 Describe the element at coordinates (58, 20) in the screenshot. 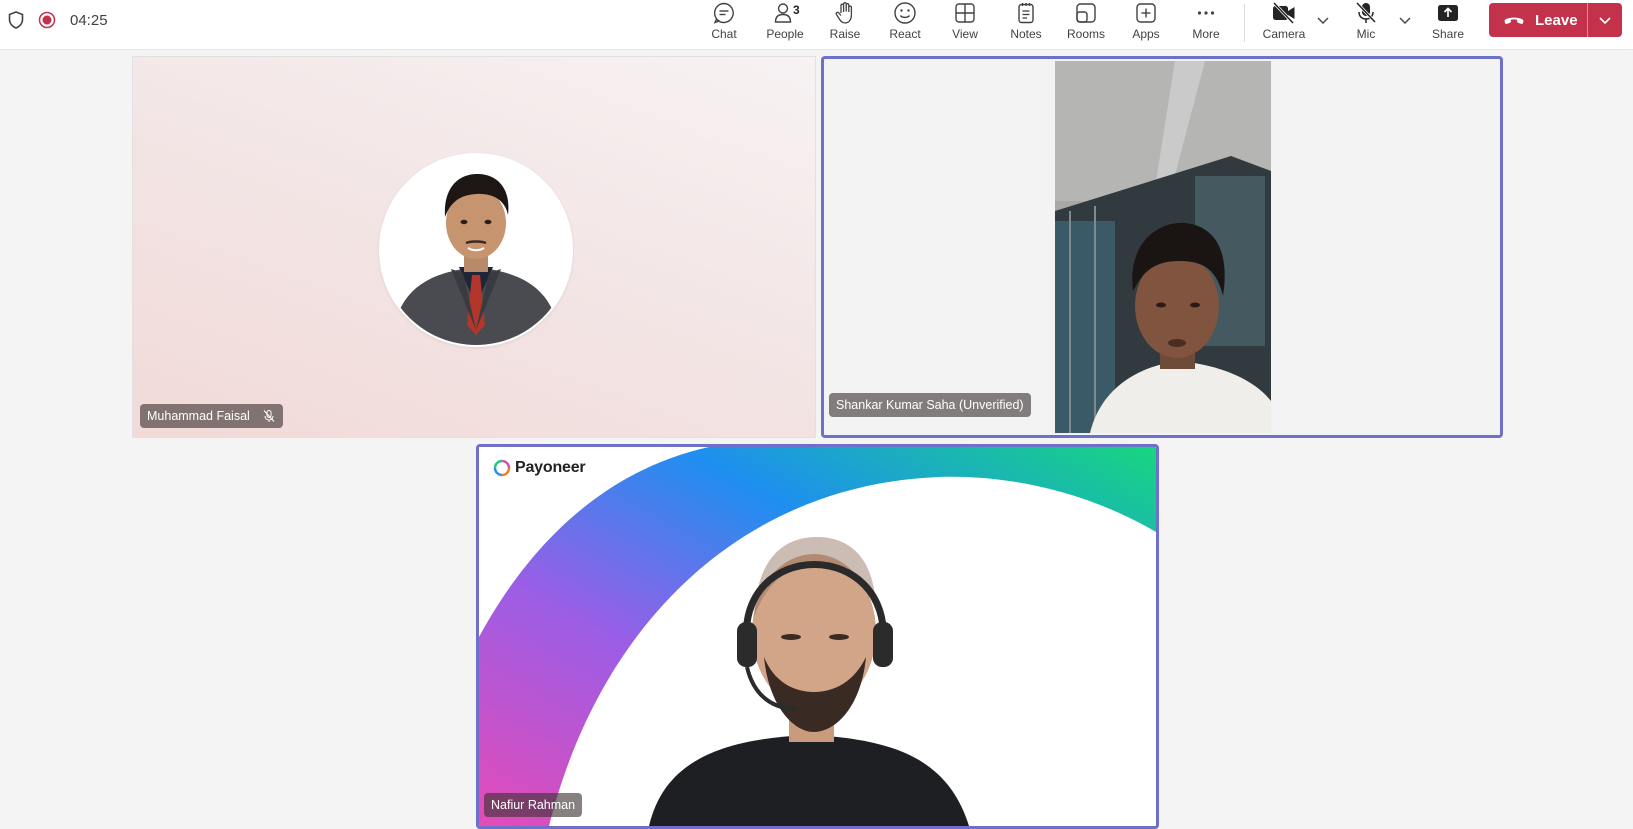

I see `meeting-status: 04:25` at that location.